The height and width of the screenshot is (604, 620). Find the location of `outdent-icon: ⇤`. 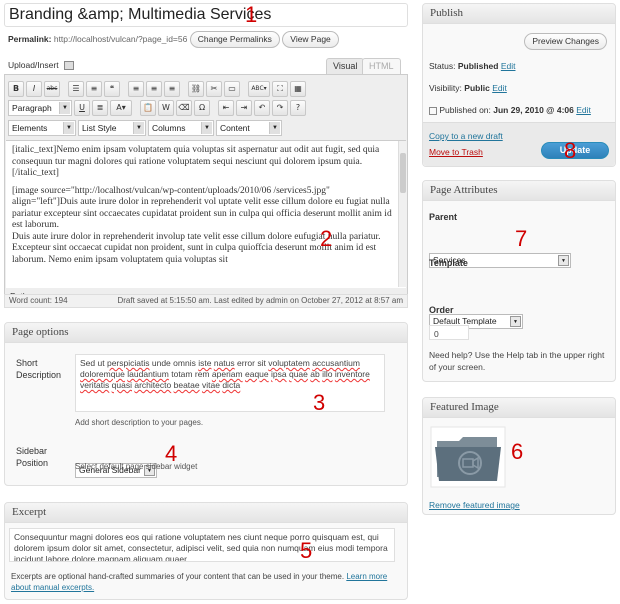

outdent-icon: ⇤ is located at coordinates (226, 108).